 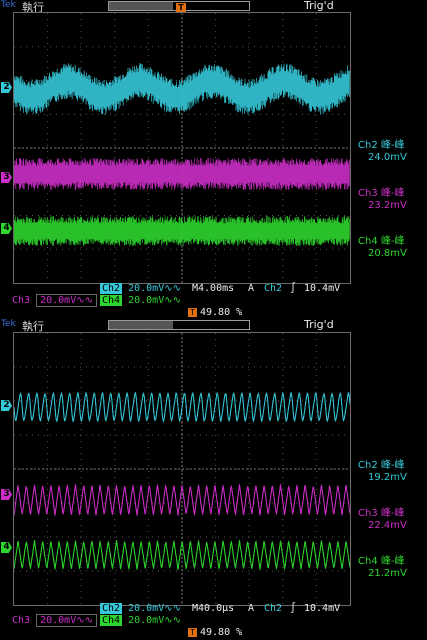 I want to click on measurement-value: 21.2mV, so click(x=387, y=573).